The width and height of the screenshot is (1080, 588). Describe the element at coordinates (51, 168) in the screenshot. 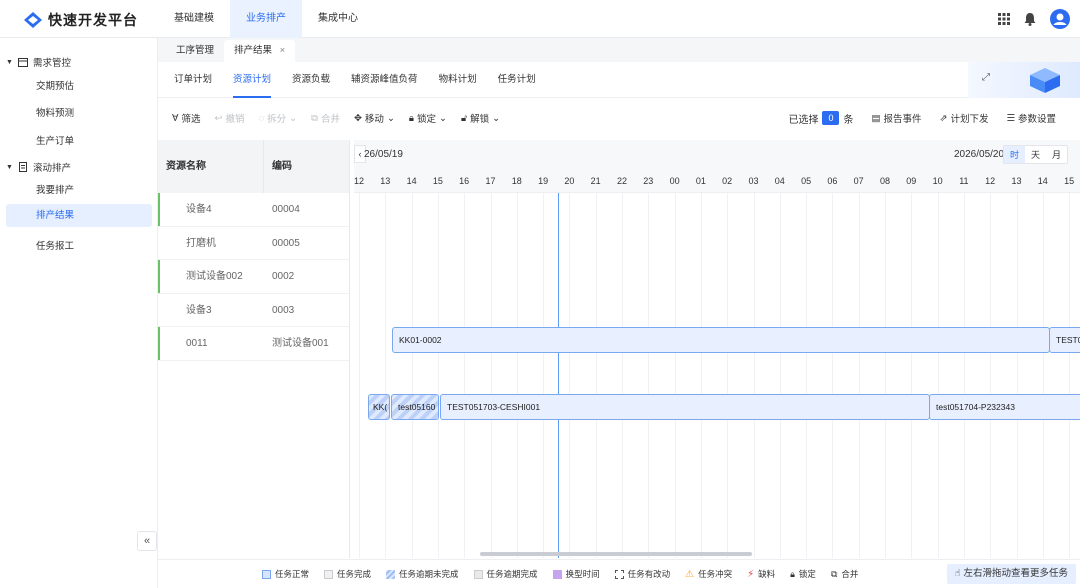

I see `sidebar-group-label: 滚动排产` at that location.